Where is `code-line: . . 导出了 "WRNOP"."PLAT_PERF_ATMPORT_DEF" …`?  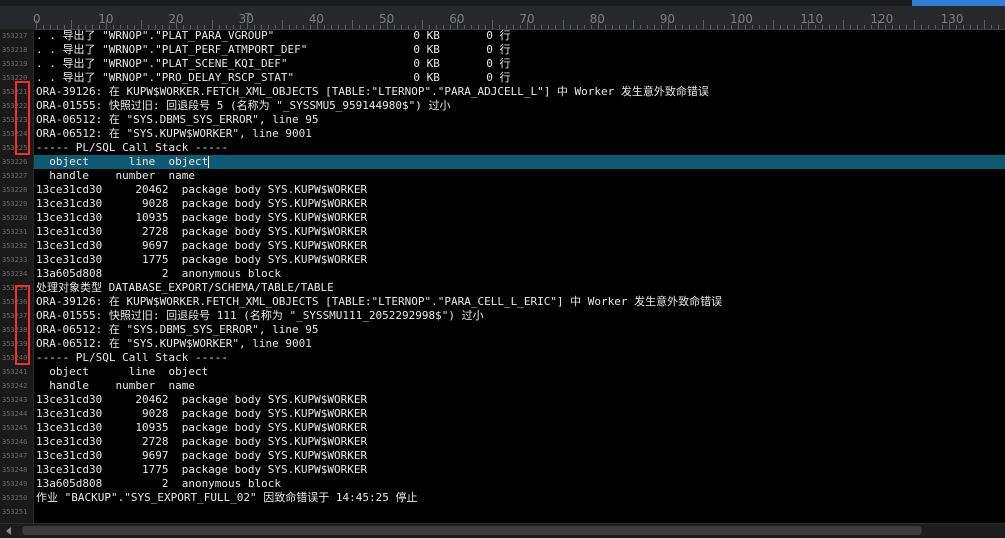
code-line: . . 导出了 "WRNOP"."PLAT_PERF_ATMPORT_DEF" … is located at coordinates (519, 50).